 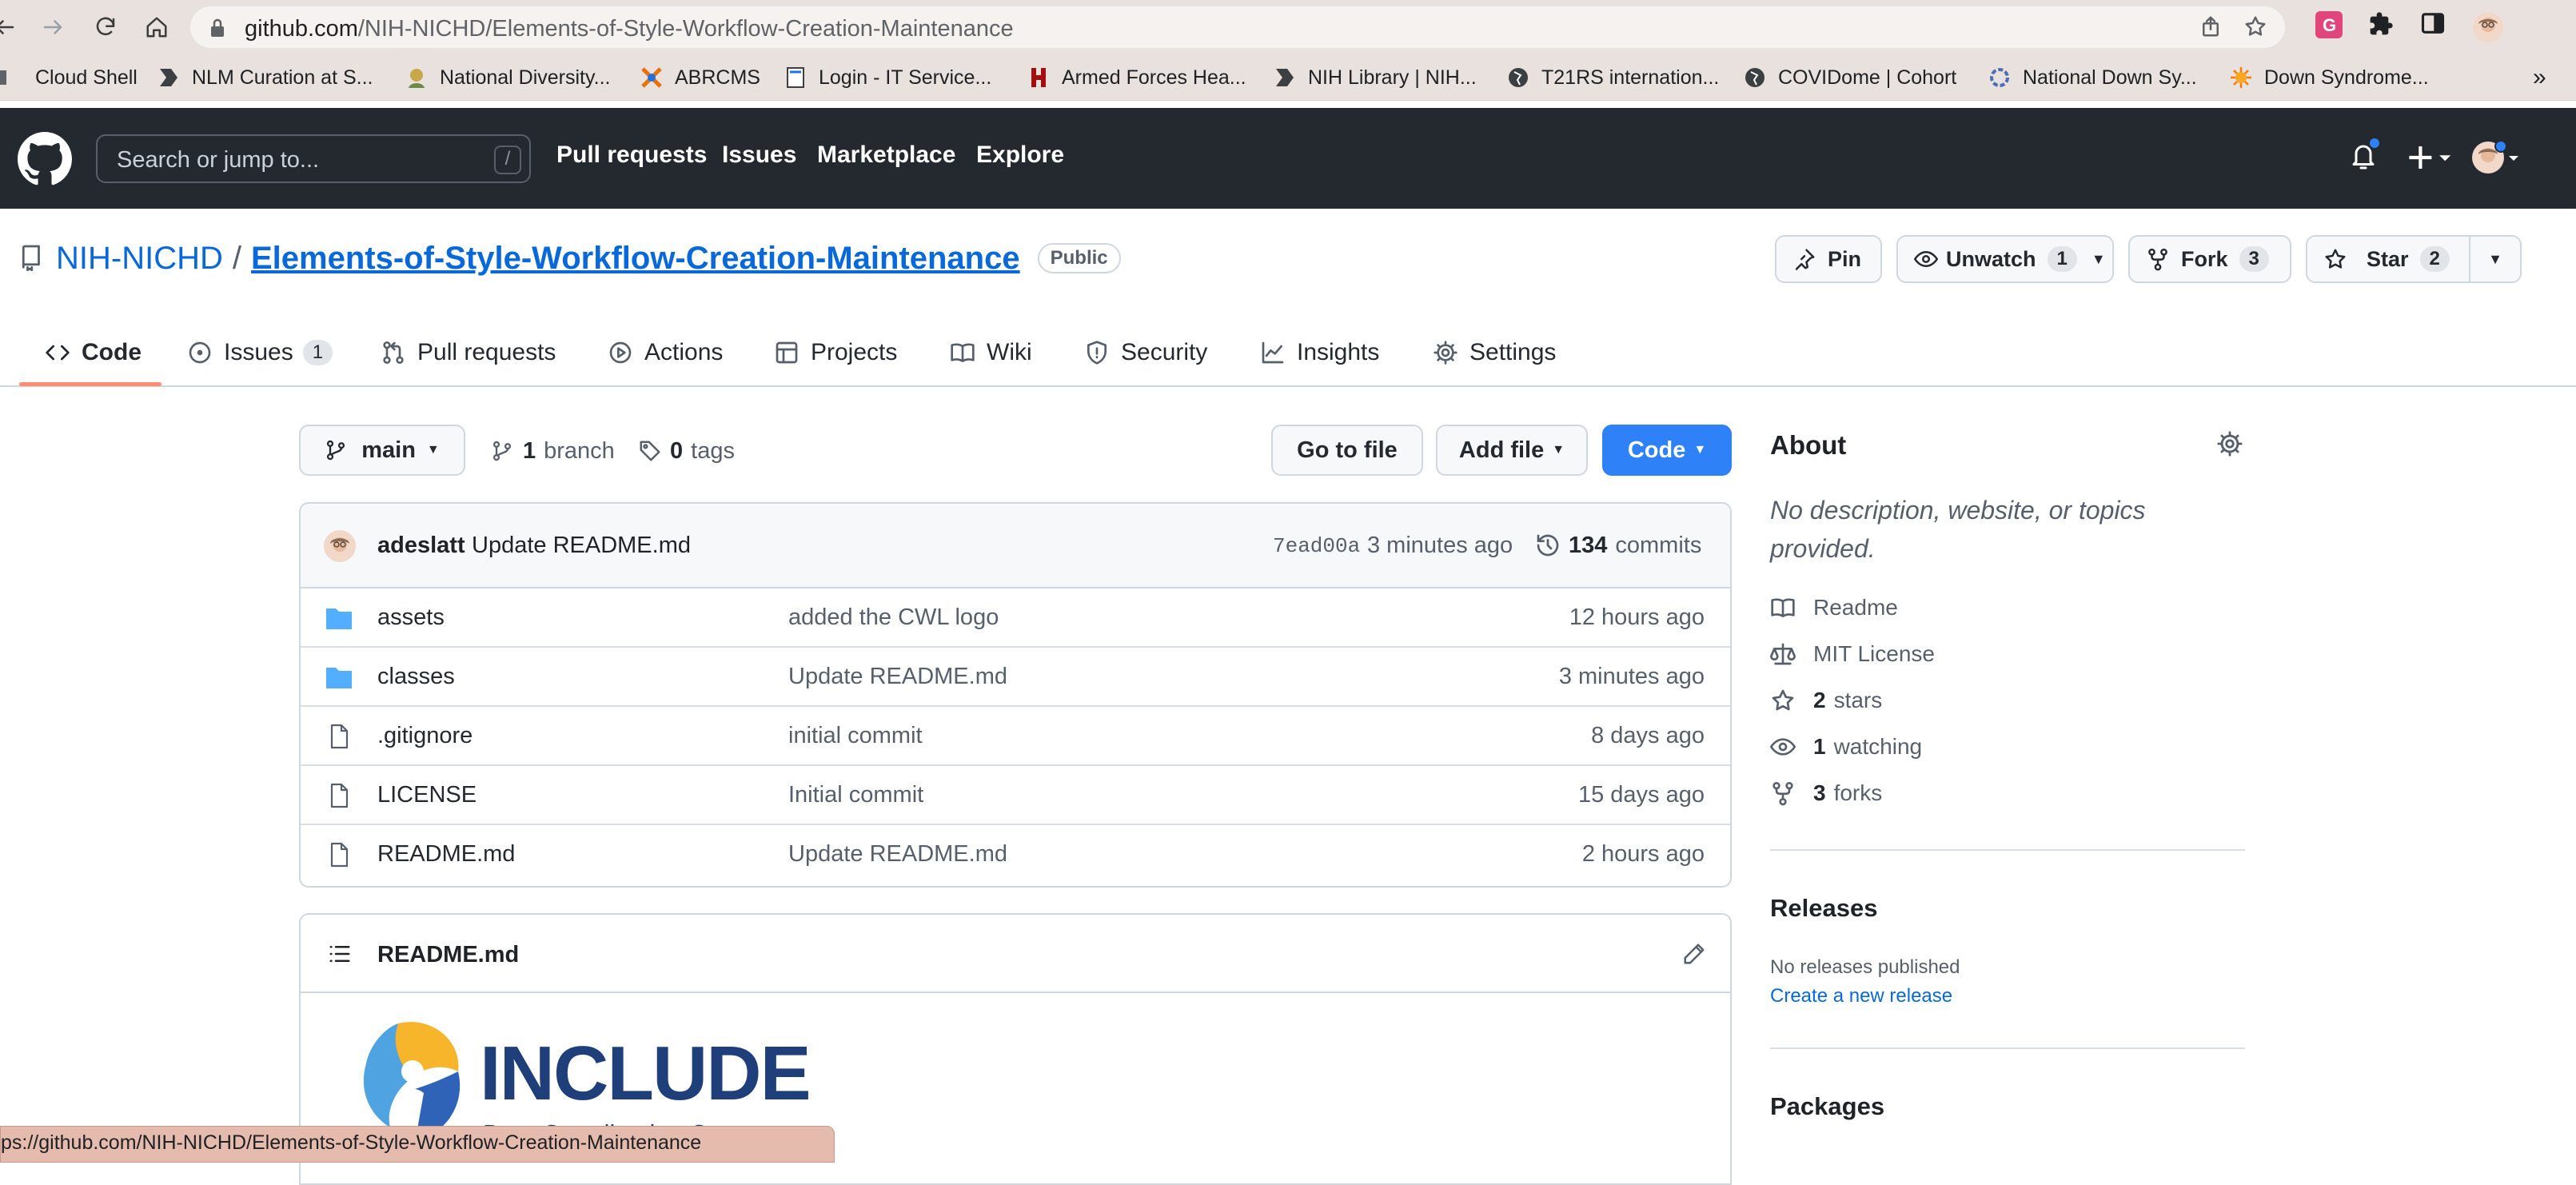 I want to click on file-name: assets, so click(x=411, y=617).